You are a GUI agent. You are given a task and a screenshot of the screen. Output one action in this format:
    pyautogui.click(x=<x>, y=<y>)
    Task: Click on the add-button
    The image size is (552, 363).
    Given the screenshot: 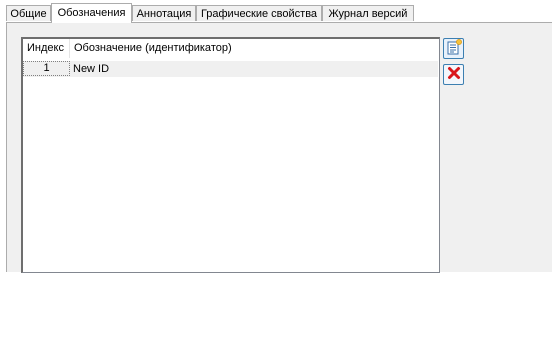 What is the action you would take?
    pyautogui.click(x=453, y=48)
    